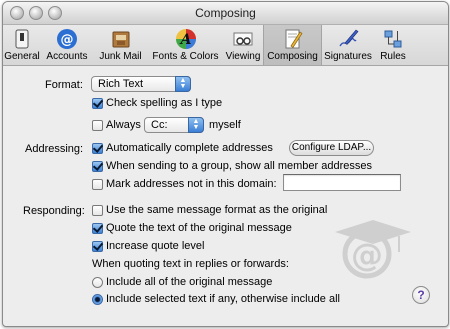  What do you see at coordinates (393, 39) in the screenshot?
I see `rules-icon` at bounding box center [393, 39].